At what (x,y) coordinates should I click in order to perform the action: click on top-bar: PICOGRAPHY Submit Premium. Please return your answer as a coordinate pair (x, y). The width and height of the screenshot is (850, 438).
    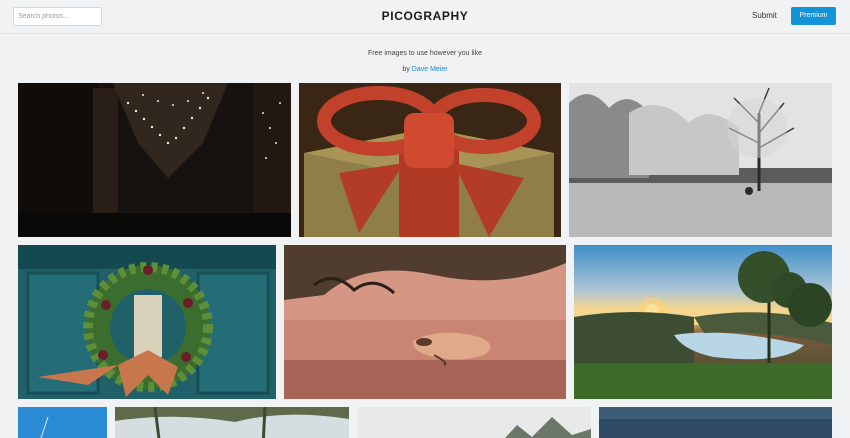
    Looking at the image, I should click on (425, 17).